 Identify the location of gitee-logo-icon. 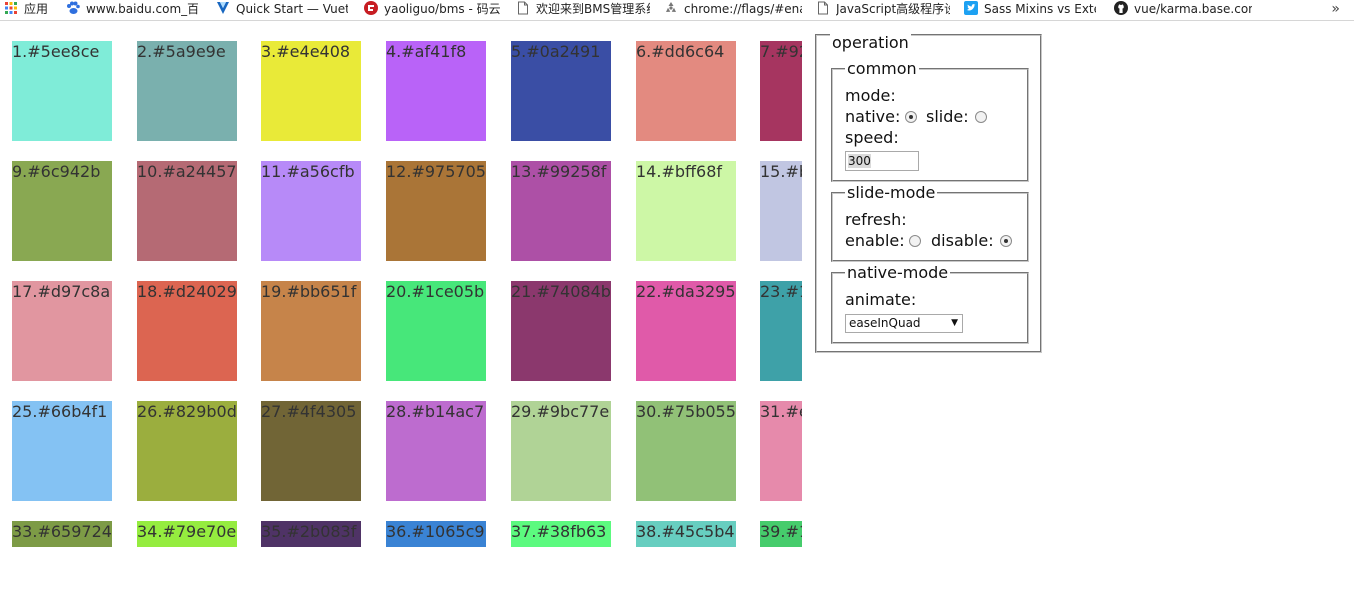
(371, 8).